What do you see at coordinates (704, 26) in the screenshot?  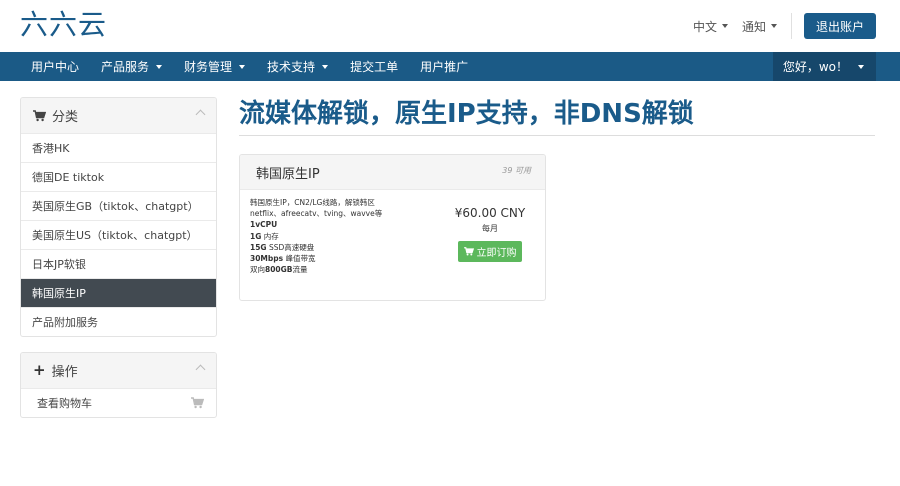 I see `language-label: 中文` at bounding box center [704, 26].